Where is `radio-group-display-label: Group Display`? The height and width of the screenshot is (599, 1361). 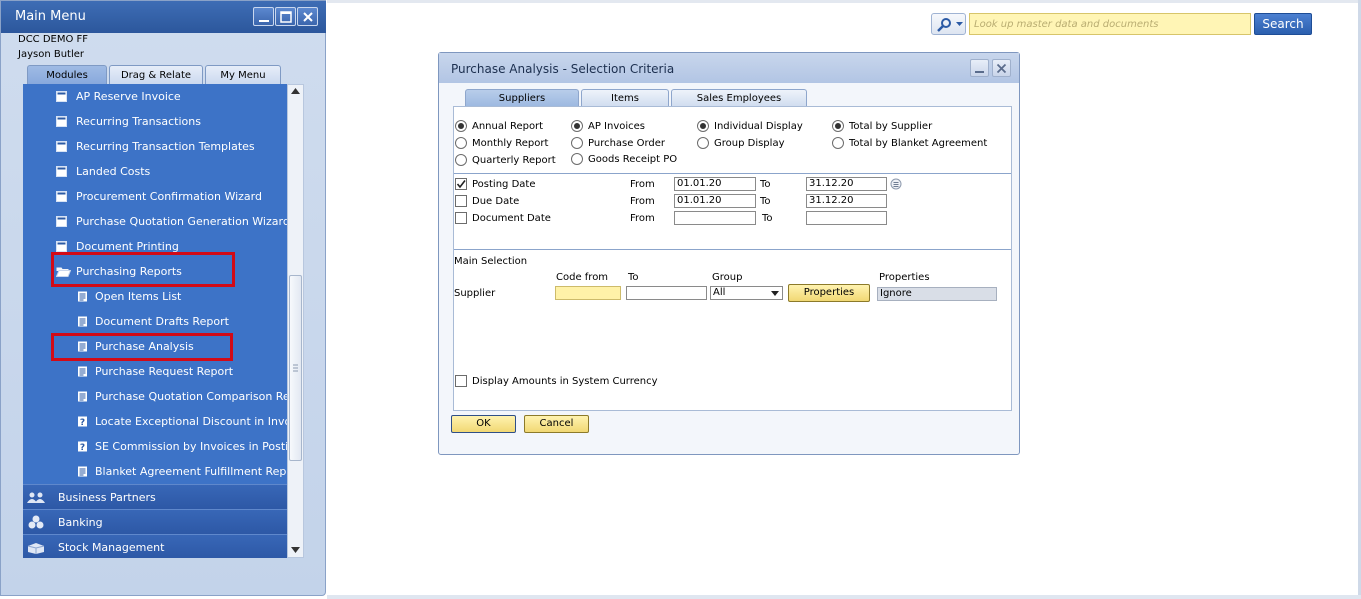 radio-group-display-label: Group Display is located at coordinates (749, 143).